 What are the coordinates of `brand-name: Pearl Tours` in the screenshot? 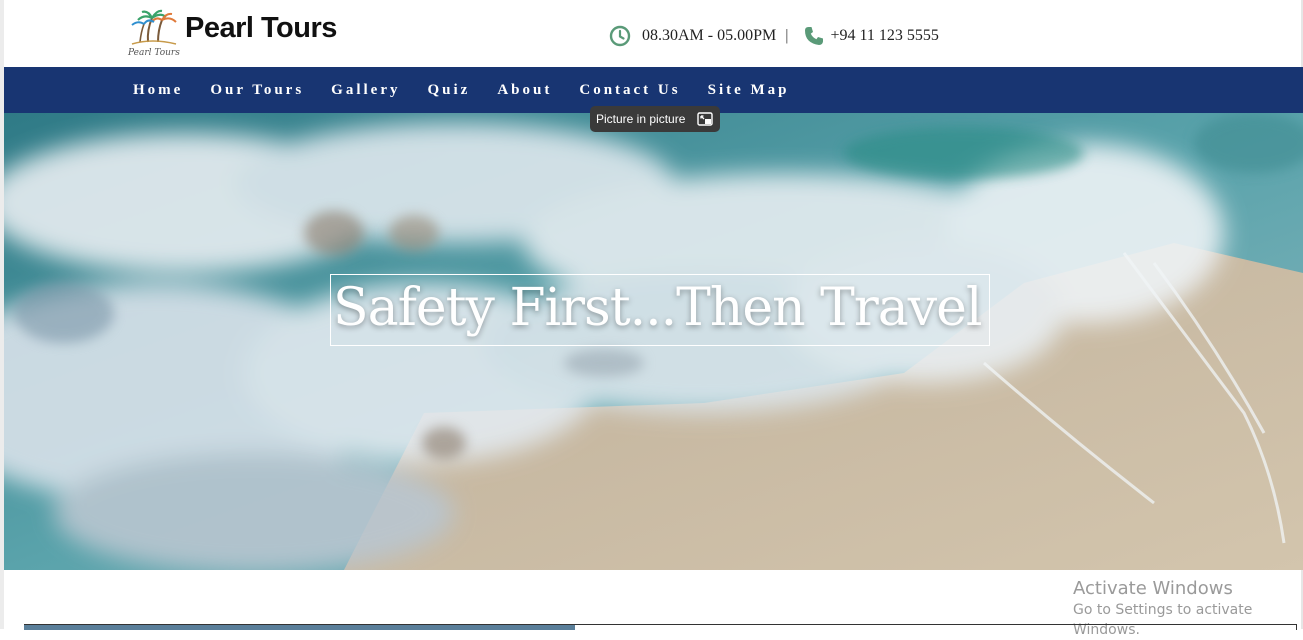 It's located at (261, 28).